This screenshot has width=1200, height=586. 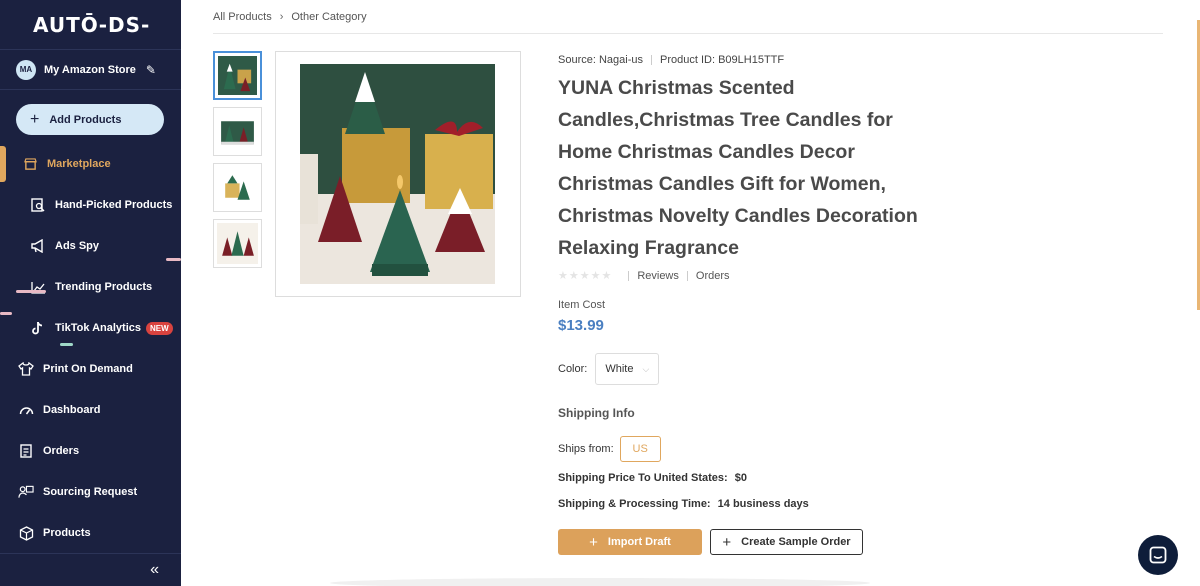 I want to click on chevron-right-icon: ›, so click(x=281, y=17).